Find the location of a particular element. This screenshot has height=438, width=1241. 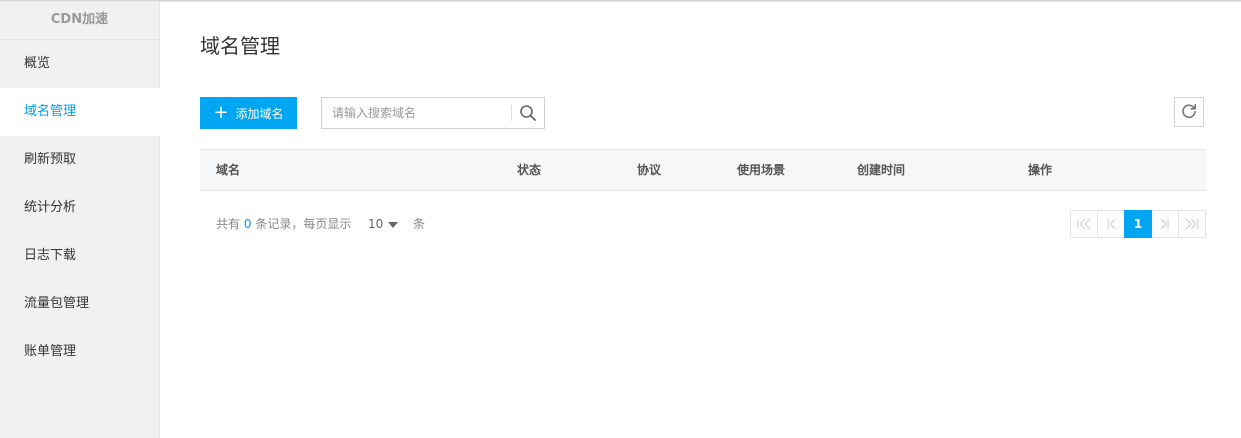

caret-down-icon is located at coordinates (393, 224).